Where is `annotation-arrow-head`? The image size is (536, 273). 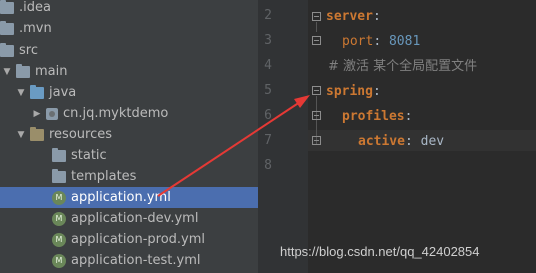
annotation-arrow-head is located at coordinates (302, 101).